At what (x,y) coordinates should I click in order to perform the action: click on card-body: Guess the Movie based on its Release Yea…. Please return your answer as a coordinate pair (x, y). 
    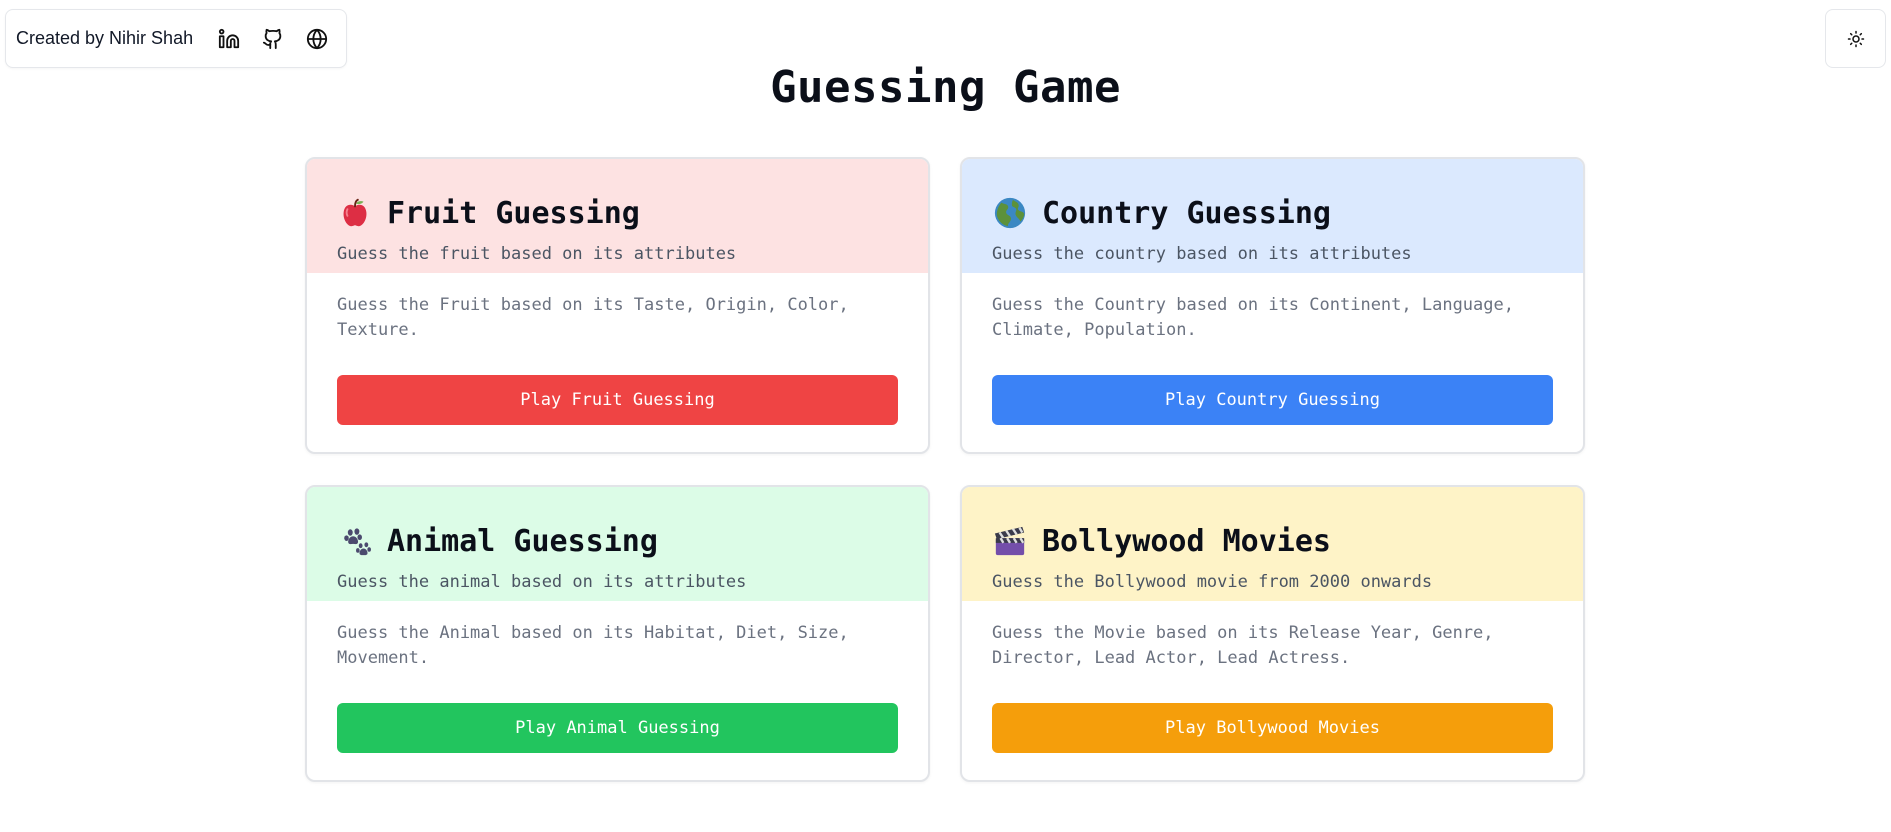
    Looking at the image, I should click on (1272, 677).